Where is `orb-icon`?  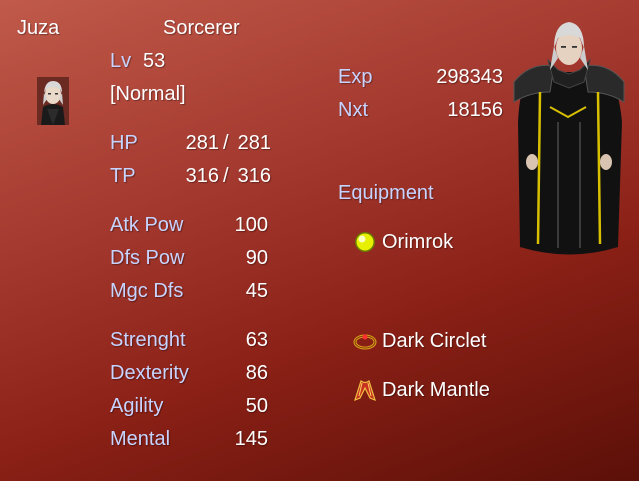 orb-icon is located at coordinates (365, 242).